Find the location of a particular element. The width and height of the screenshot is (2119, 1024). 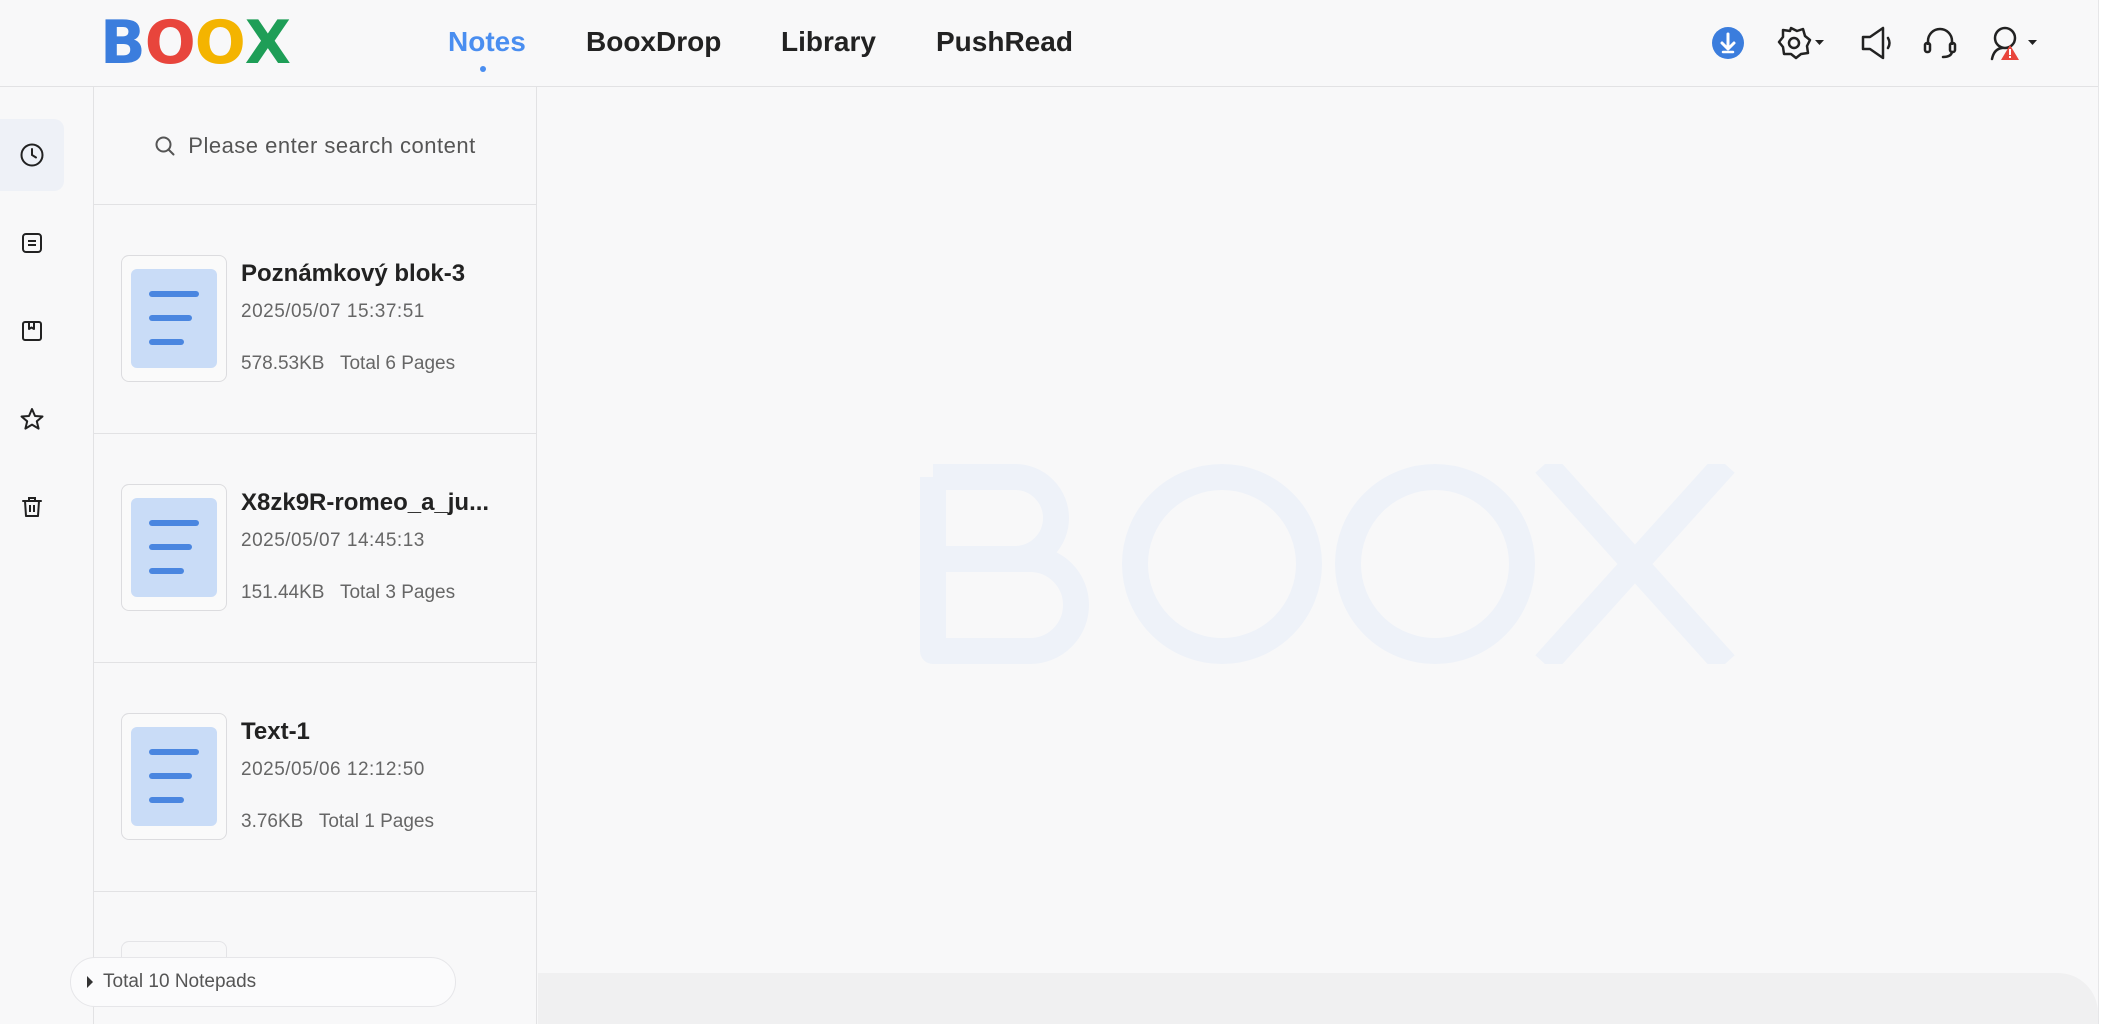

note-date: 2025/05/06 12:12:50 is located at coordinates (333, 769).